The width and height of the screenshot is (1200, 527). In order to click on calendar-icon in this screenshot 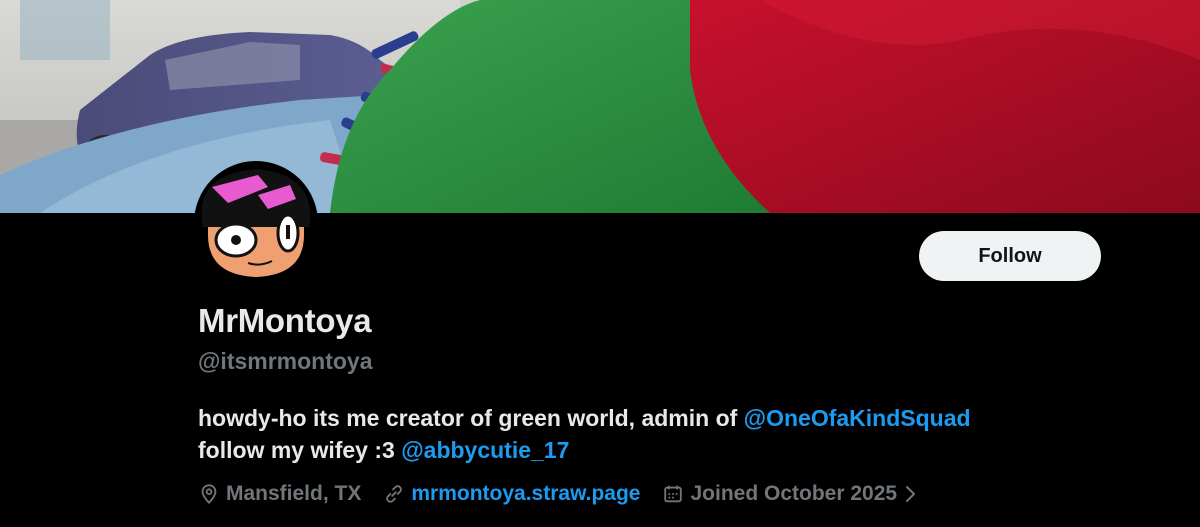, I will do `click(673, 494)`.